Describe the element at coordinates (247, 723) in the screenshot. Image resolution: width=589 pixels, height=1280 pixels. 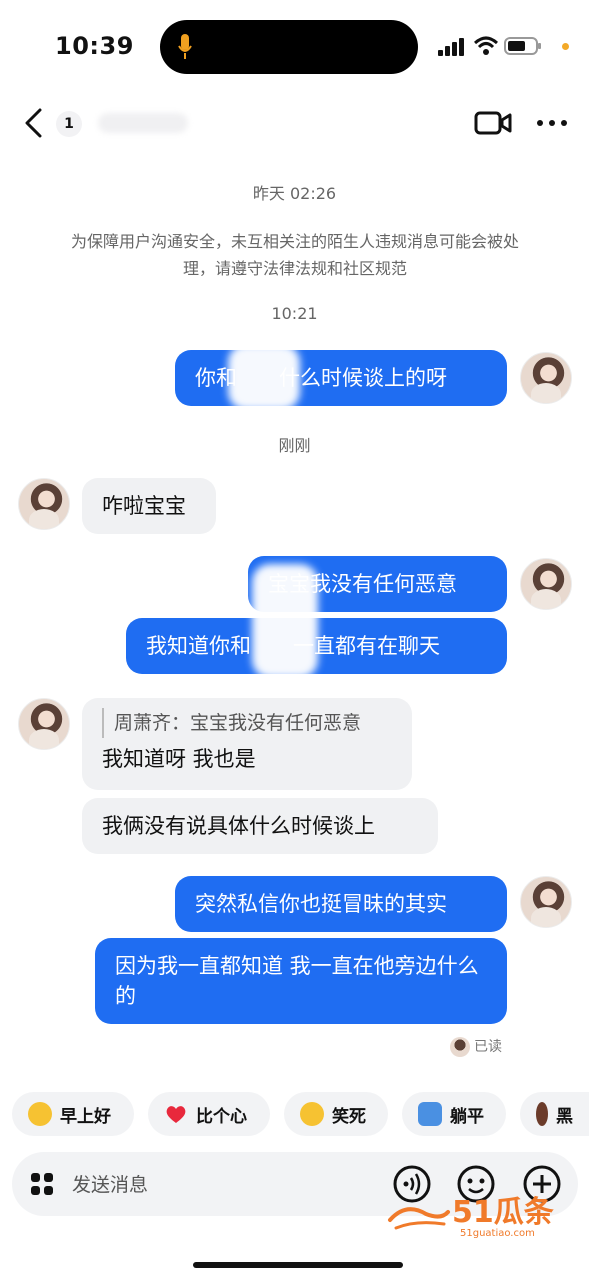
I see `quoted-message: 周萧齐：宝宝我没有任何恶意` at that location.